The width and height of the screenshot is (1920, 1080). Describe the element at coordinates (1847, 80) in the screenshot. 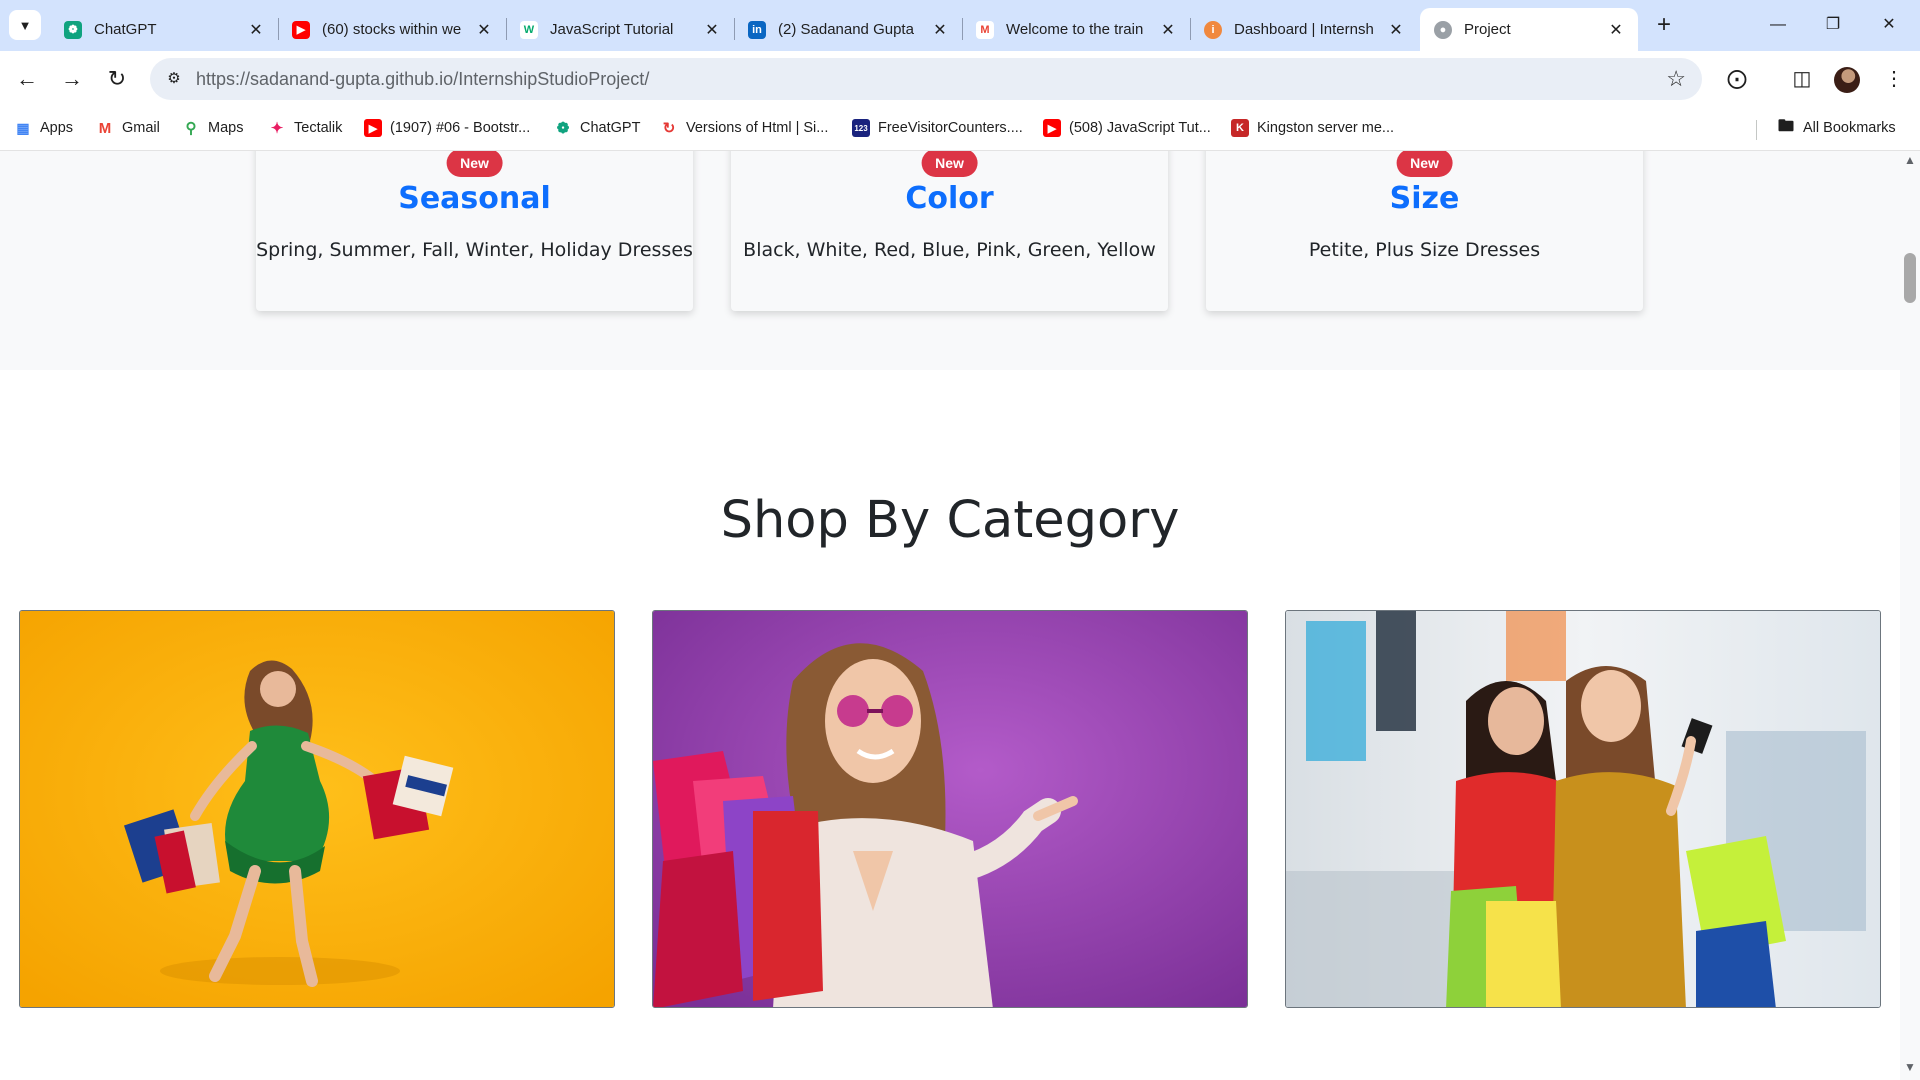

I see `avatar` at that location.